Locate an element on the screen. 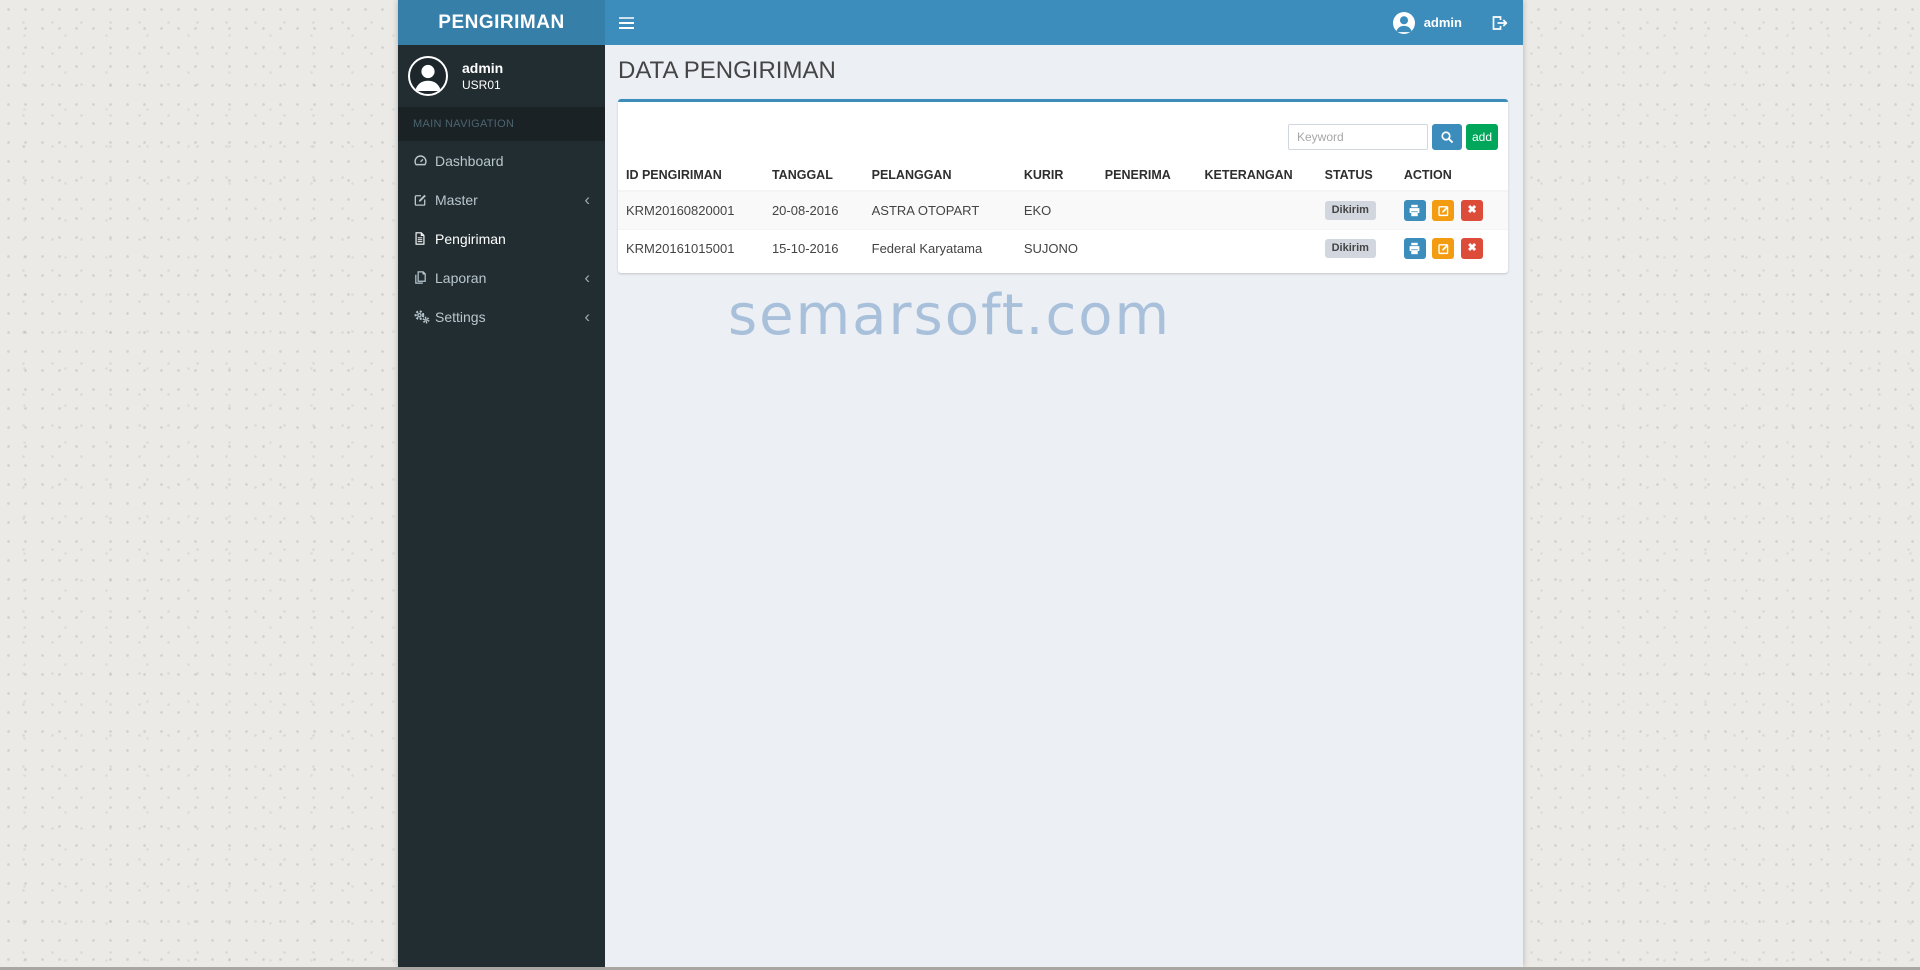 Image resolution: width=1920 pixels, height=970 pixels. sidebar-item-laporan: Laporan ‹ is located at coordinates (501, 277).